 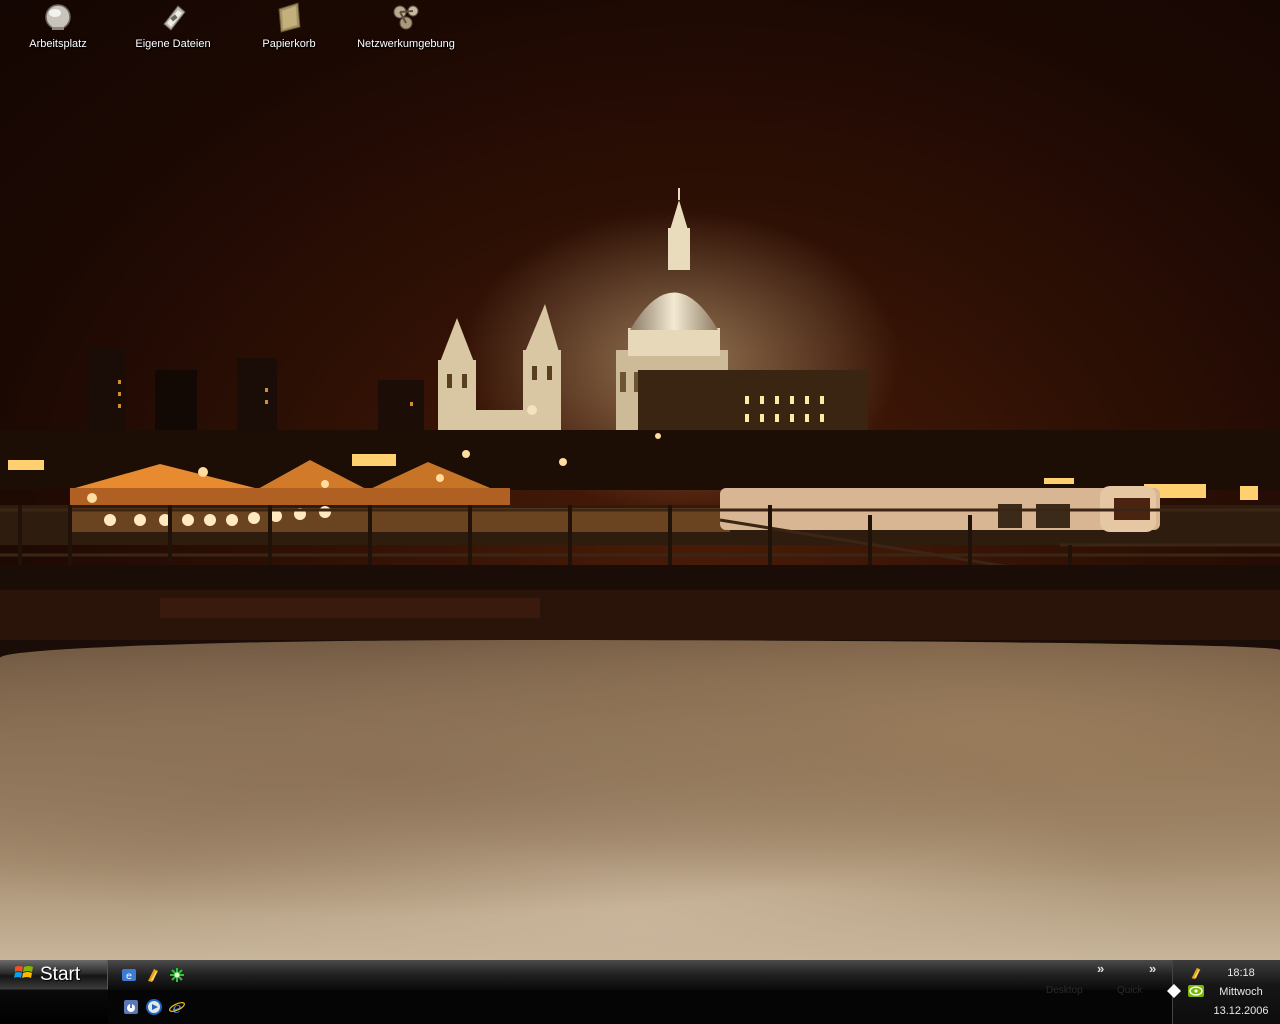 What do you see at coordinates (173, 17) in the screenshot?
I see `my-documents-icon` at bounding box center [173, 17].